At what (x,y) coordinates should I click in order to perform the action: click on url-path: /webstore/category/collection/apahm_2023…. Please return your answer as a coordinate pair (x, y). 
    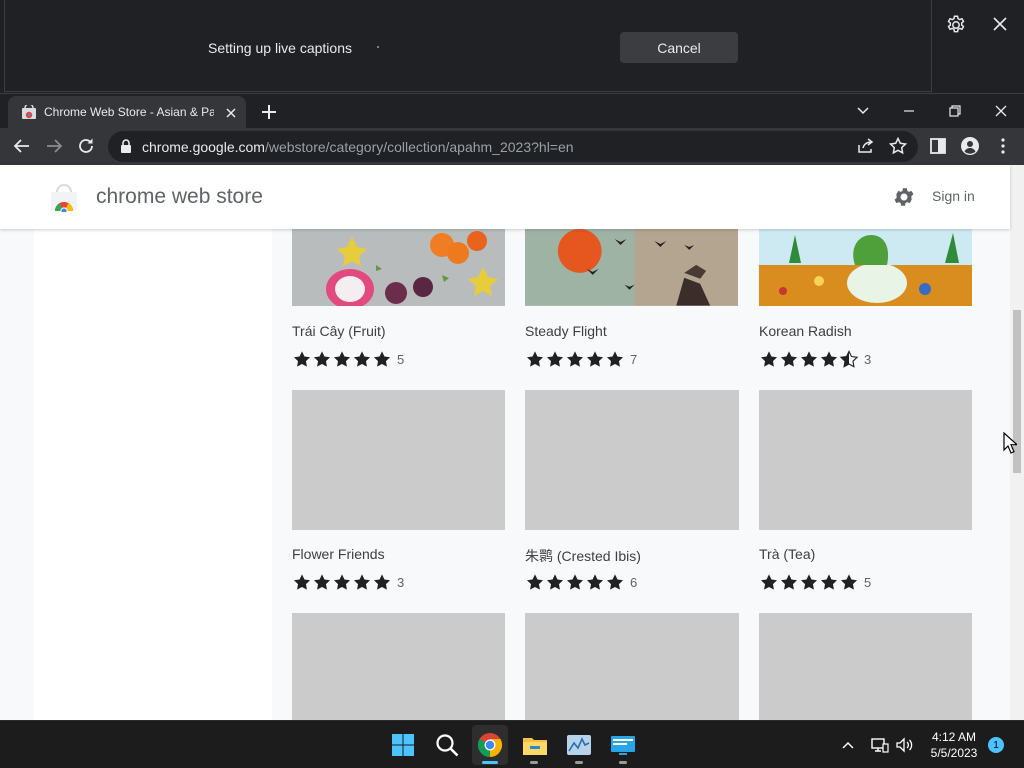
    Looking at the image, I should click on (419, 147).